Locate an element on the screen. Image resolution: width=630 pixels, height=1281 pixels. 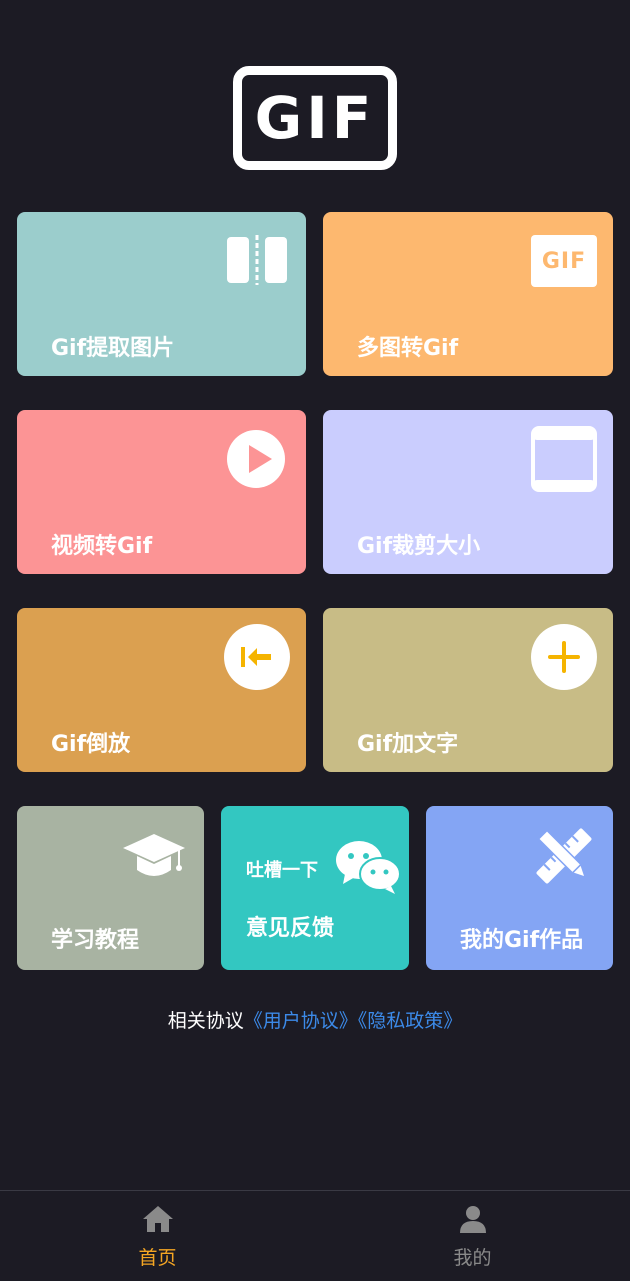
my-gif-works-card: 我的Gif作品 is located at coordinates (519, 888).